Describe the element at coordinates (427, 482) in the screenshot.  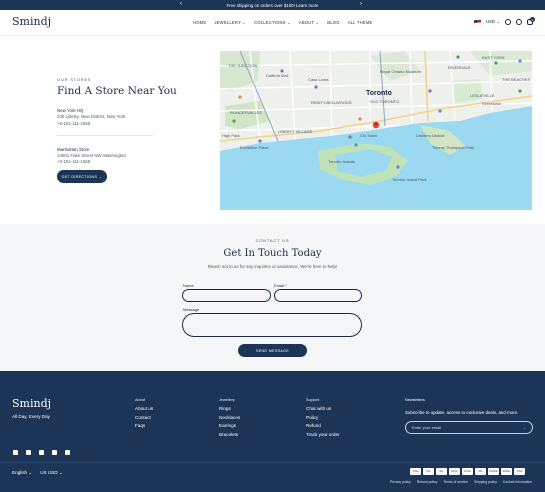
I see `legal-link: Refund policy` at that location.